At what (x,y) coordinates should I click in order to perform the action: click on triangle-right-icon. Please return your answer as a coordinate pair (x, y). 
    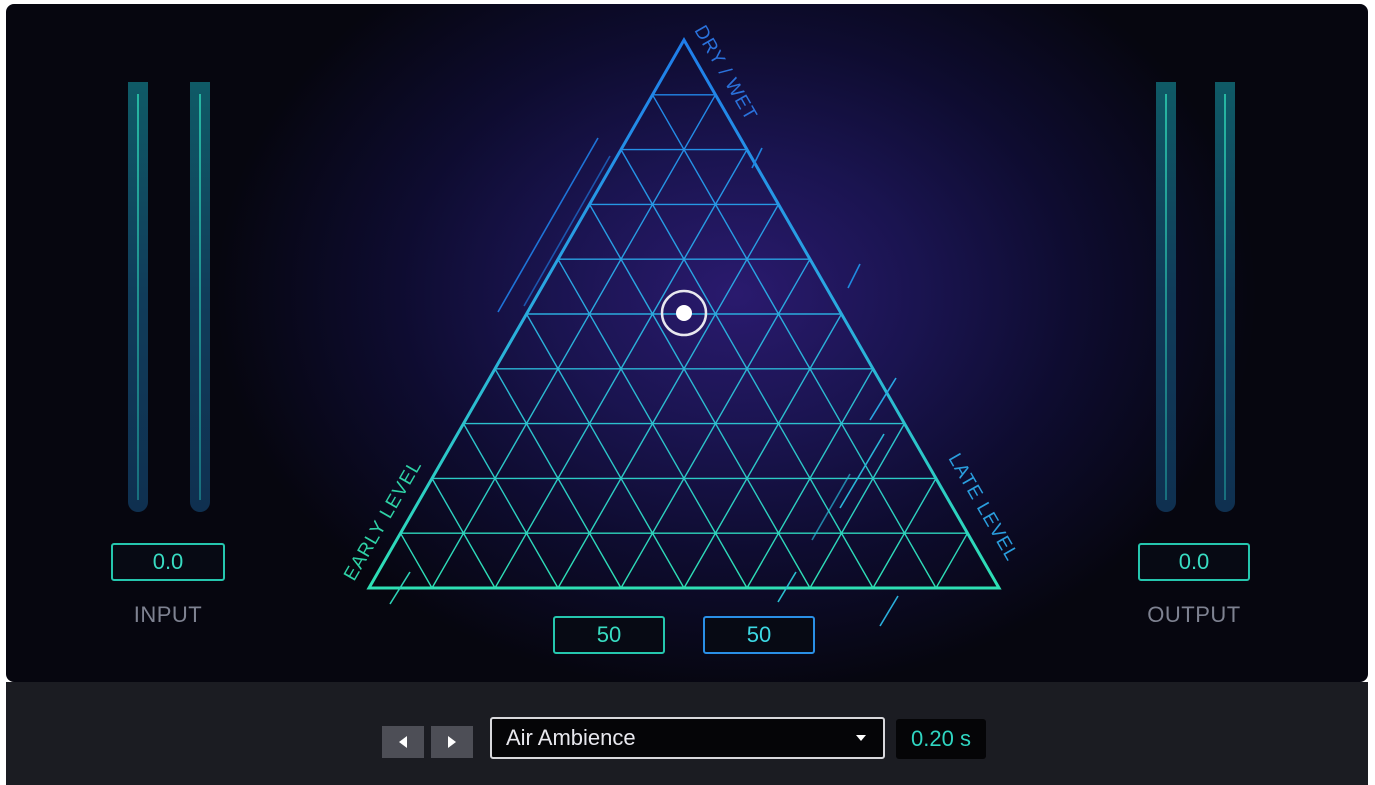
    Looking at the image, I should click on (452, 742).